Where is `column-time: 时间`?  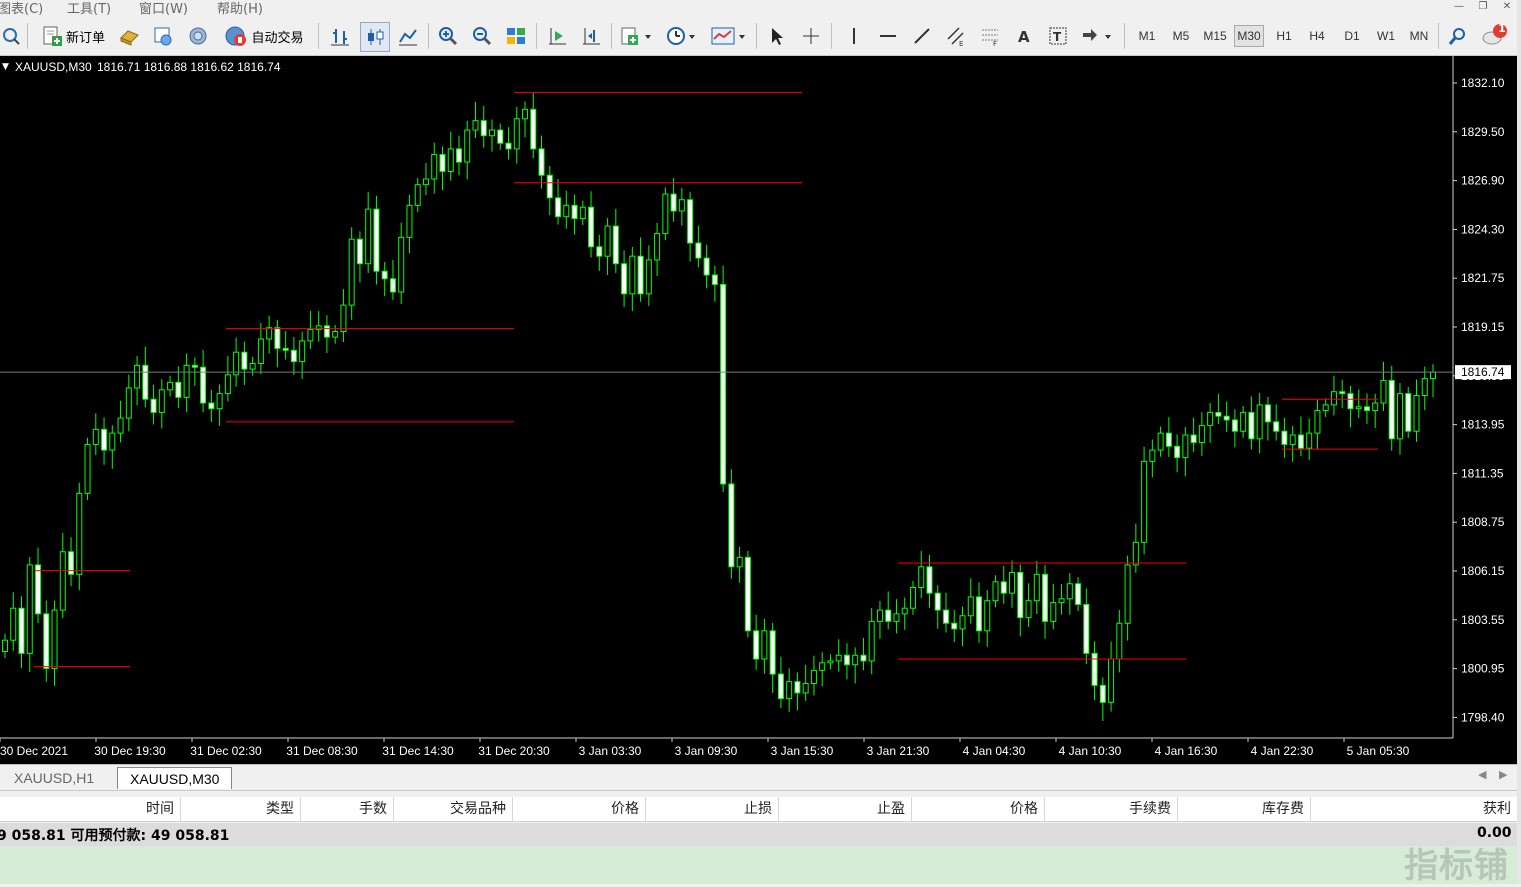
column-time: 时间 is located at coordinates (90, 809).